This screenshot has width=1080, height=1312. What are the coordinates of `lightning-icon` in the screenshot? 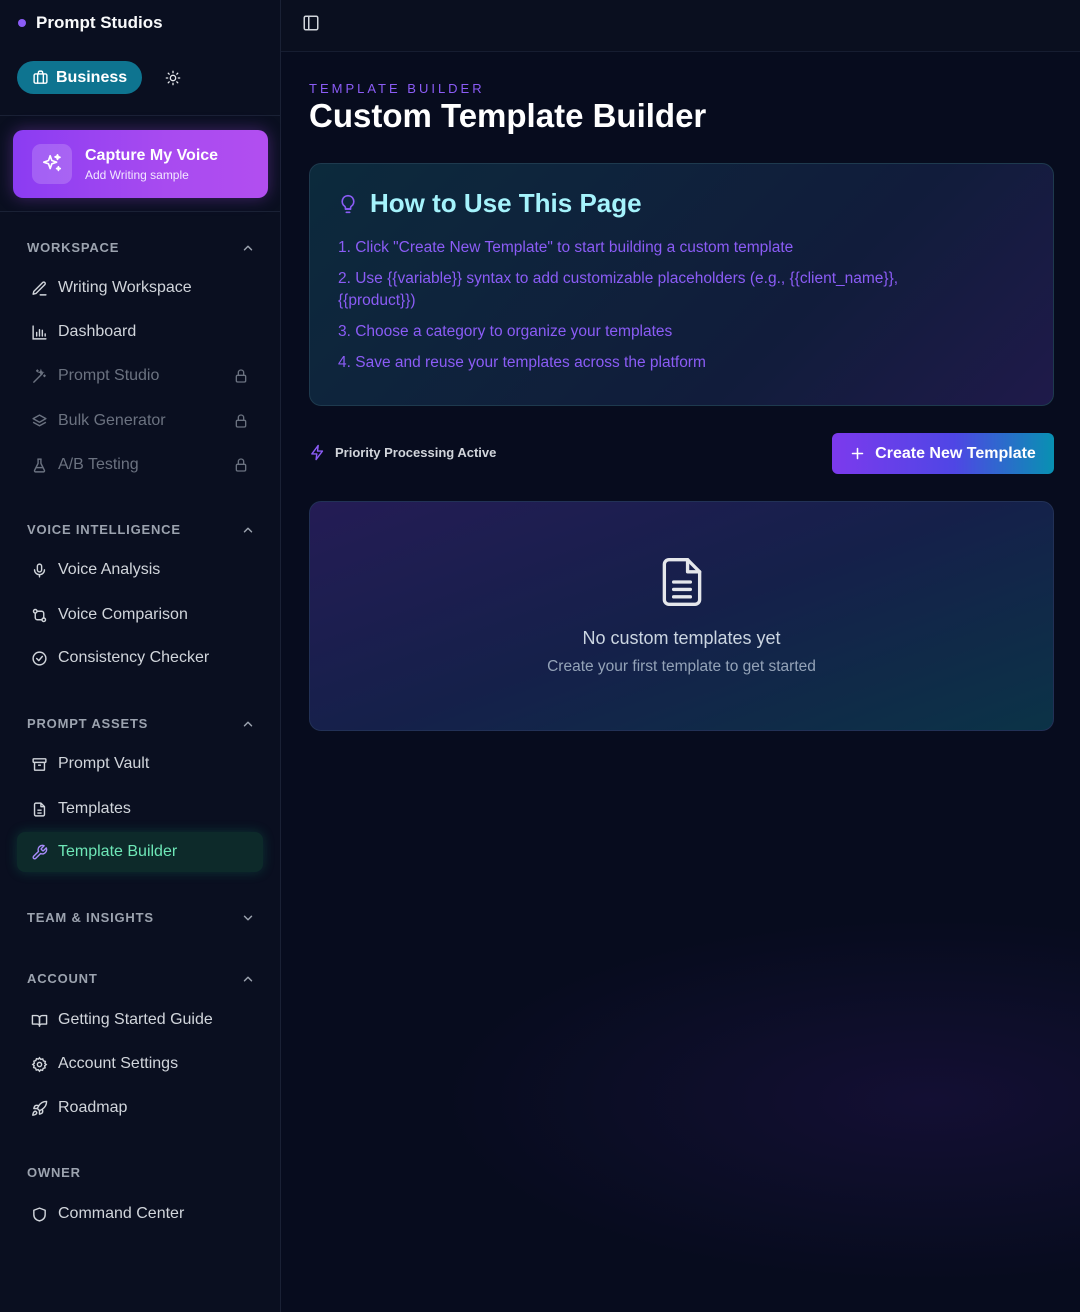 It's located at (317, 452).